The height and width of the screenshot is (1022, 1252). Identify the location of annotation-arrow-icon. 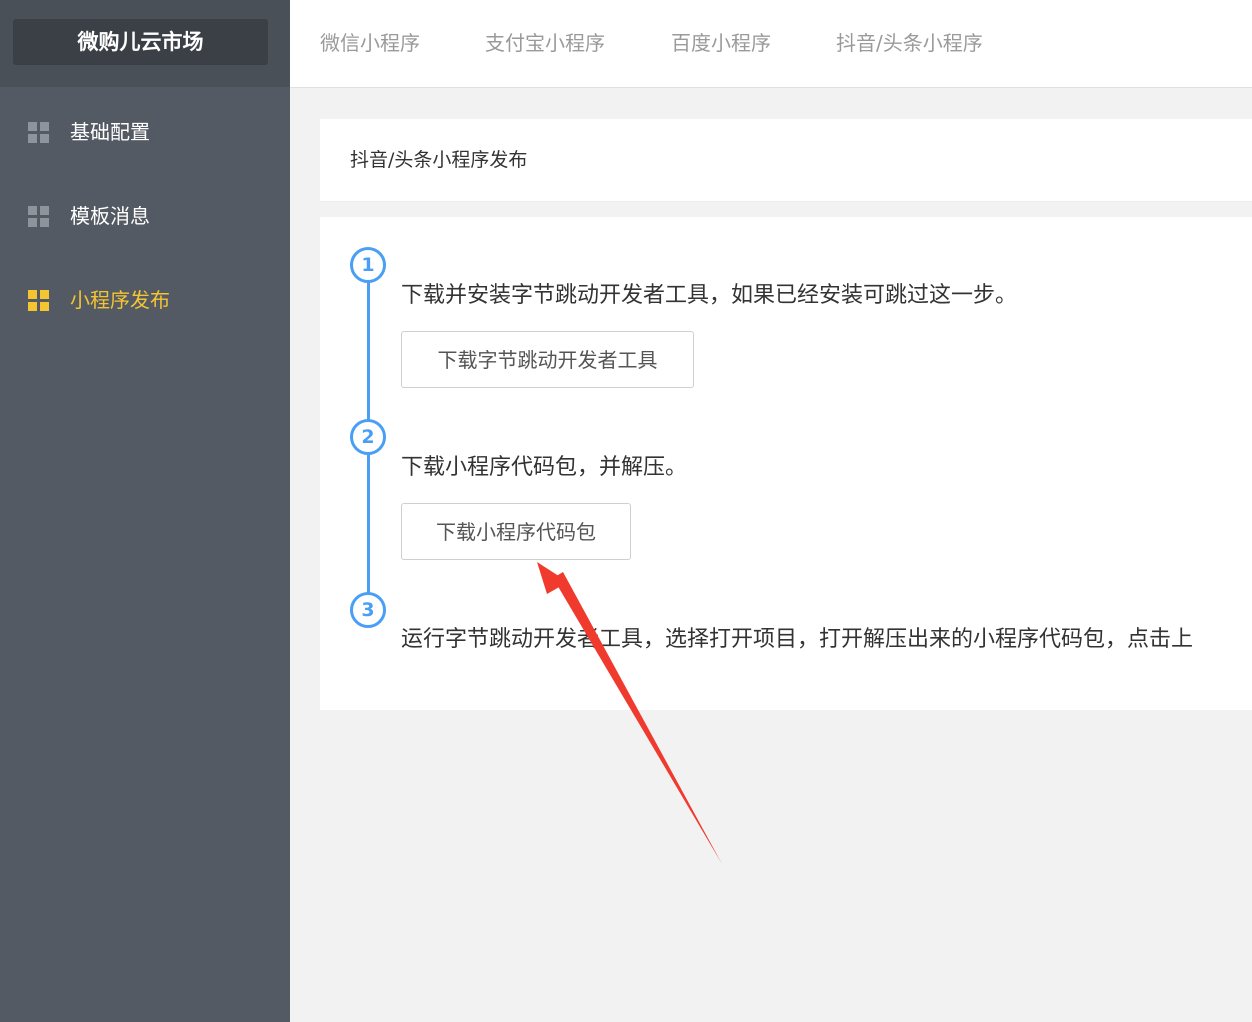
(629, 713).